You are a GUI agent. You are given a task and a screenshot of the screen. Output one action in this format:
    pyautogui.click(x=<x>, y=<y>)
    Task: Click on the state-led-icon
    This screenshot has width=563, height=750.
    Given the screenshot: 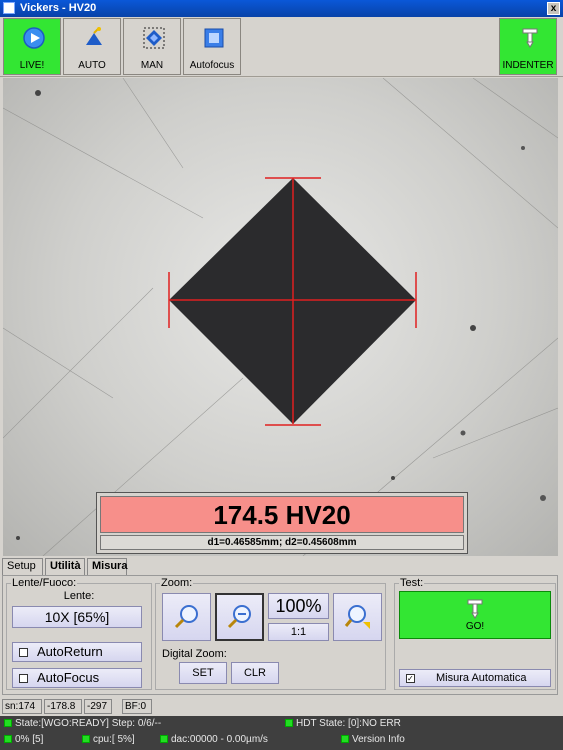 What is the action you would take?
    pyautogui.click(x=8, y=723)
    